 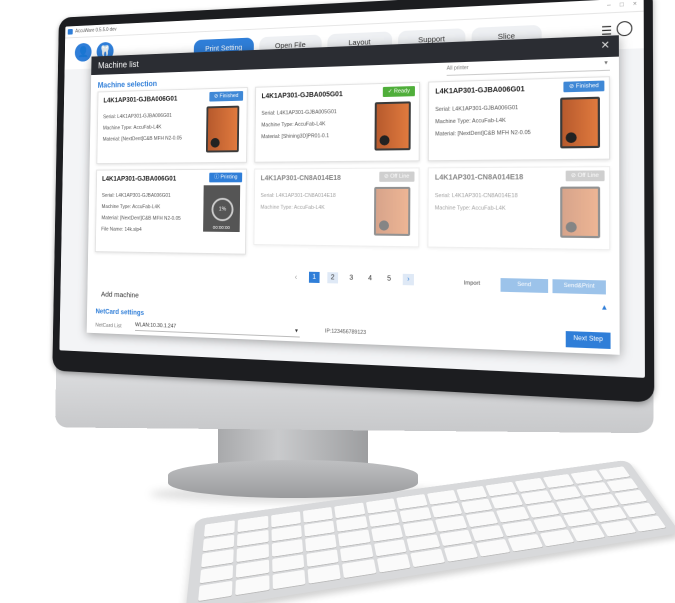 I want to click on minimize-icon: –, so click(x=609, y=6).